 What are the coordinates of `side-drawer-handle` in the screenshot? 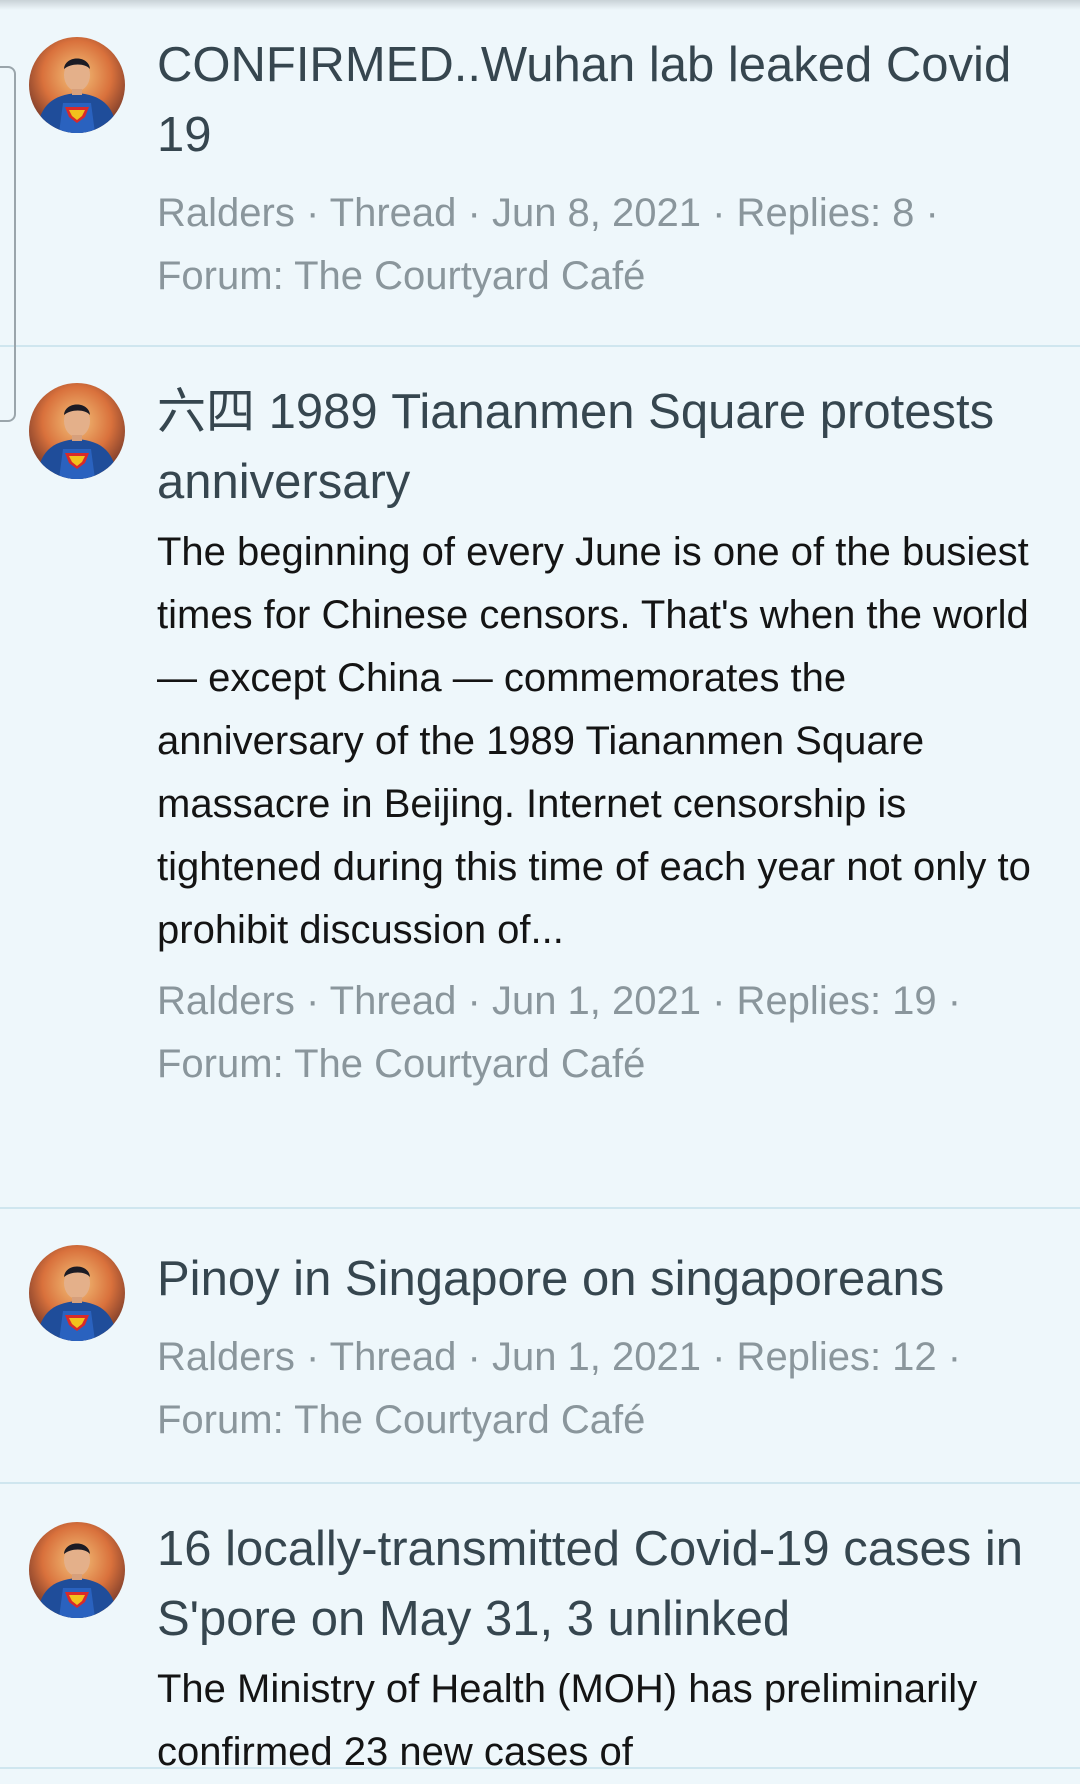 It's located at (8, 244).